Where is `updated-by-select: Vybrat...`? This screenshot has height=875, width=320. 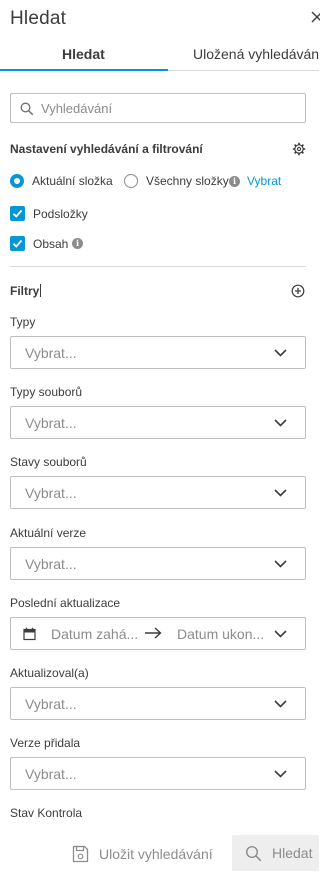 updated-by-select: Vybrat... is located at coordinates (158, 703).